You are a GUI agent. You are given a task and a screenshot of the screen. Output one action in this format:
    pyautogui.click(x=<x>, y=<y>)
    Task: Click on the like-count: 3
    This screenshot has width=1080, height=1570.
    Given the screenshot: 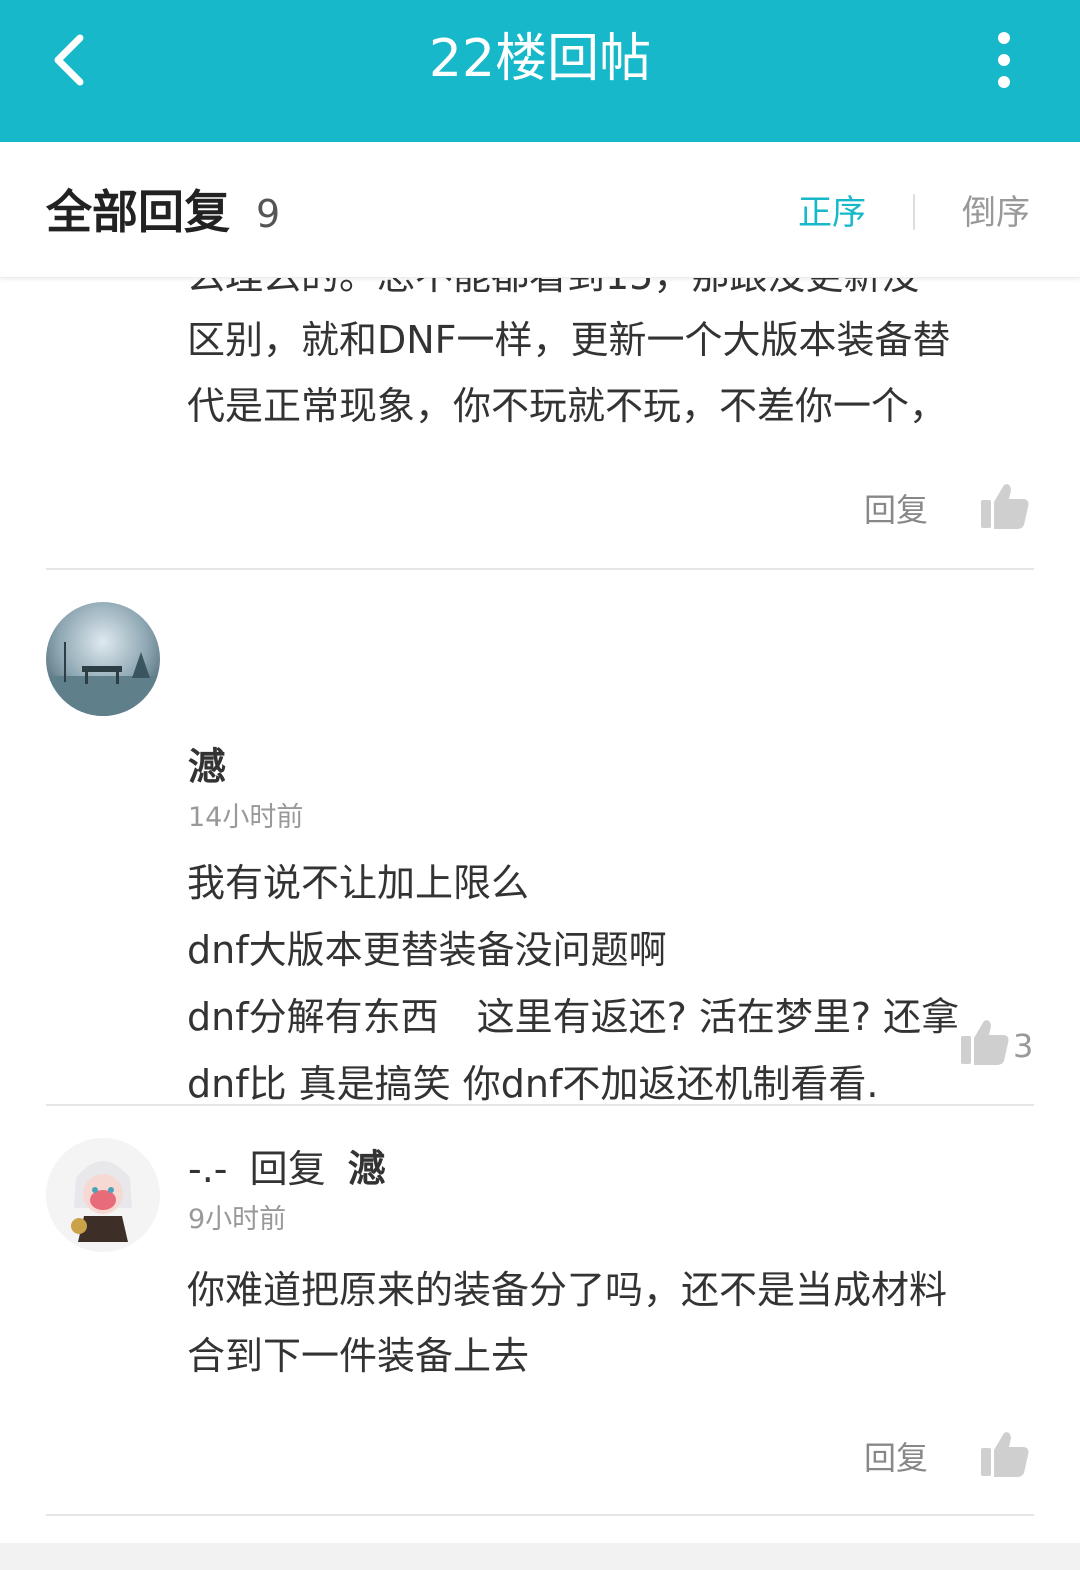 What is the action you would take?
    pyautogui.click(x=1023, y=1046)
    